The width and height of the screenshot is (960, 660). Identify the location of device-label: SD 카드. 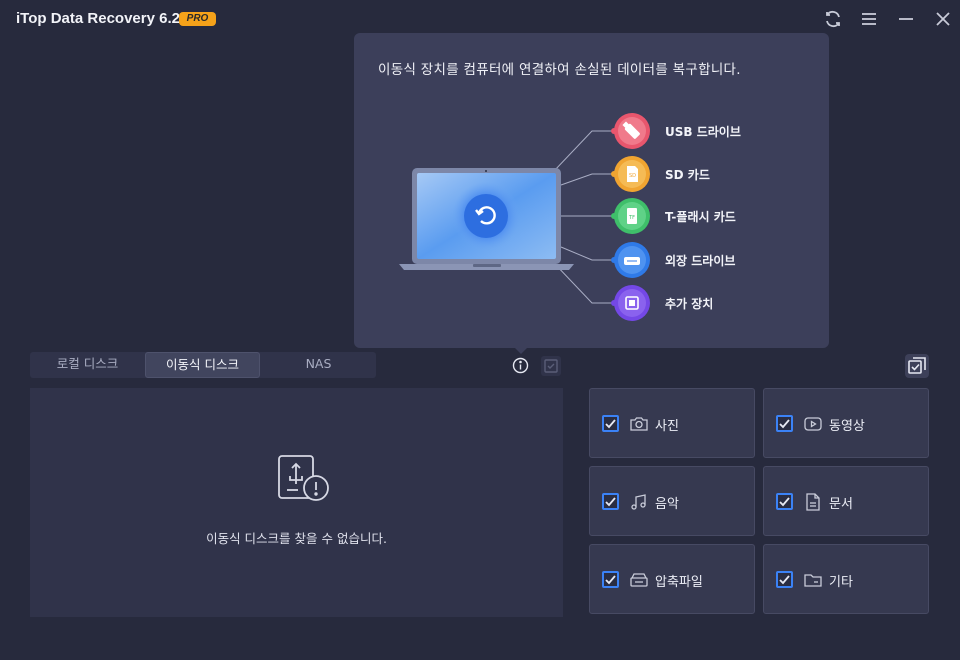
(687, 175).